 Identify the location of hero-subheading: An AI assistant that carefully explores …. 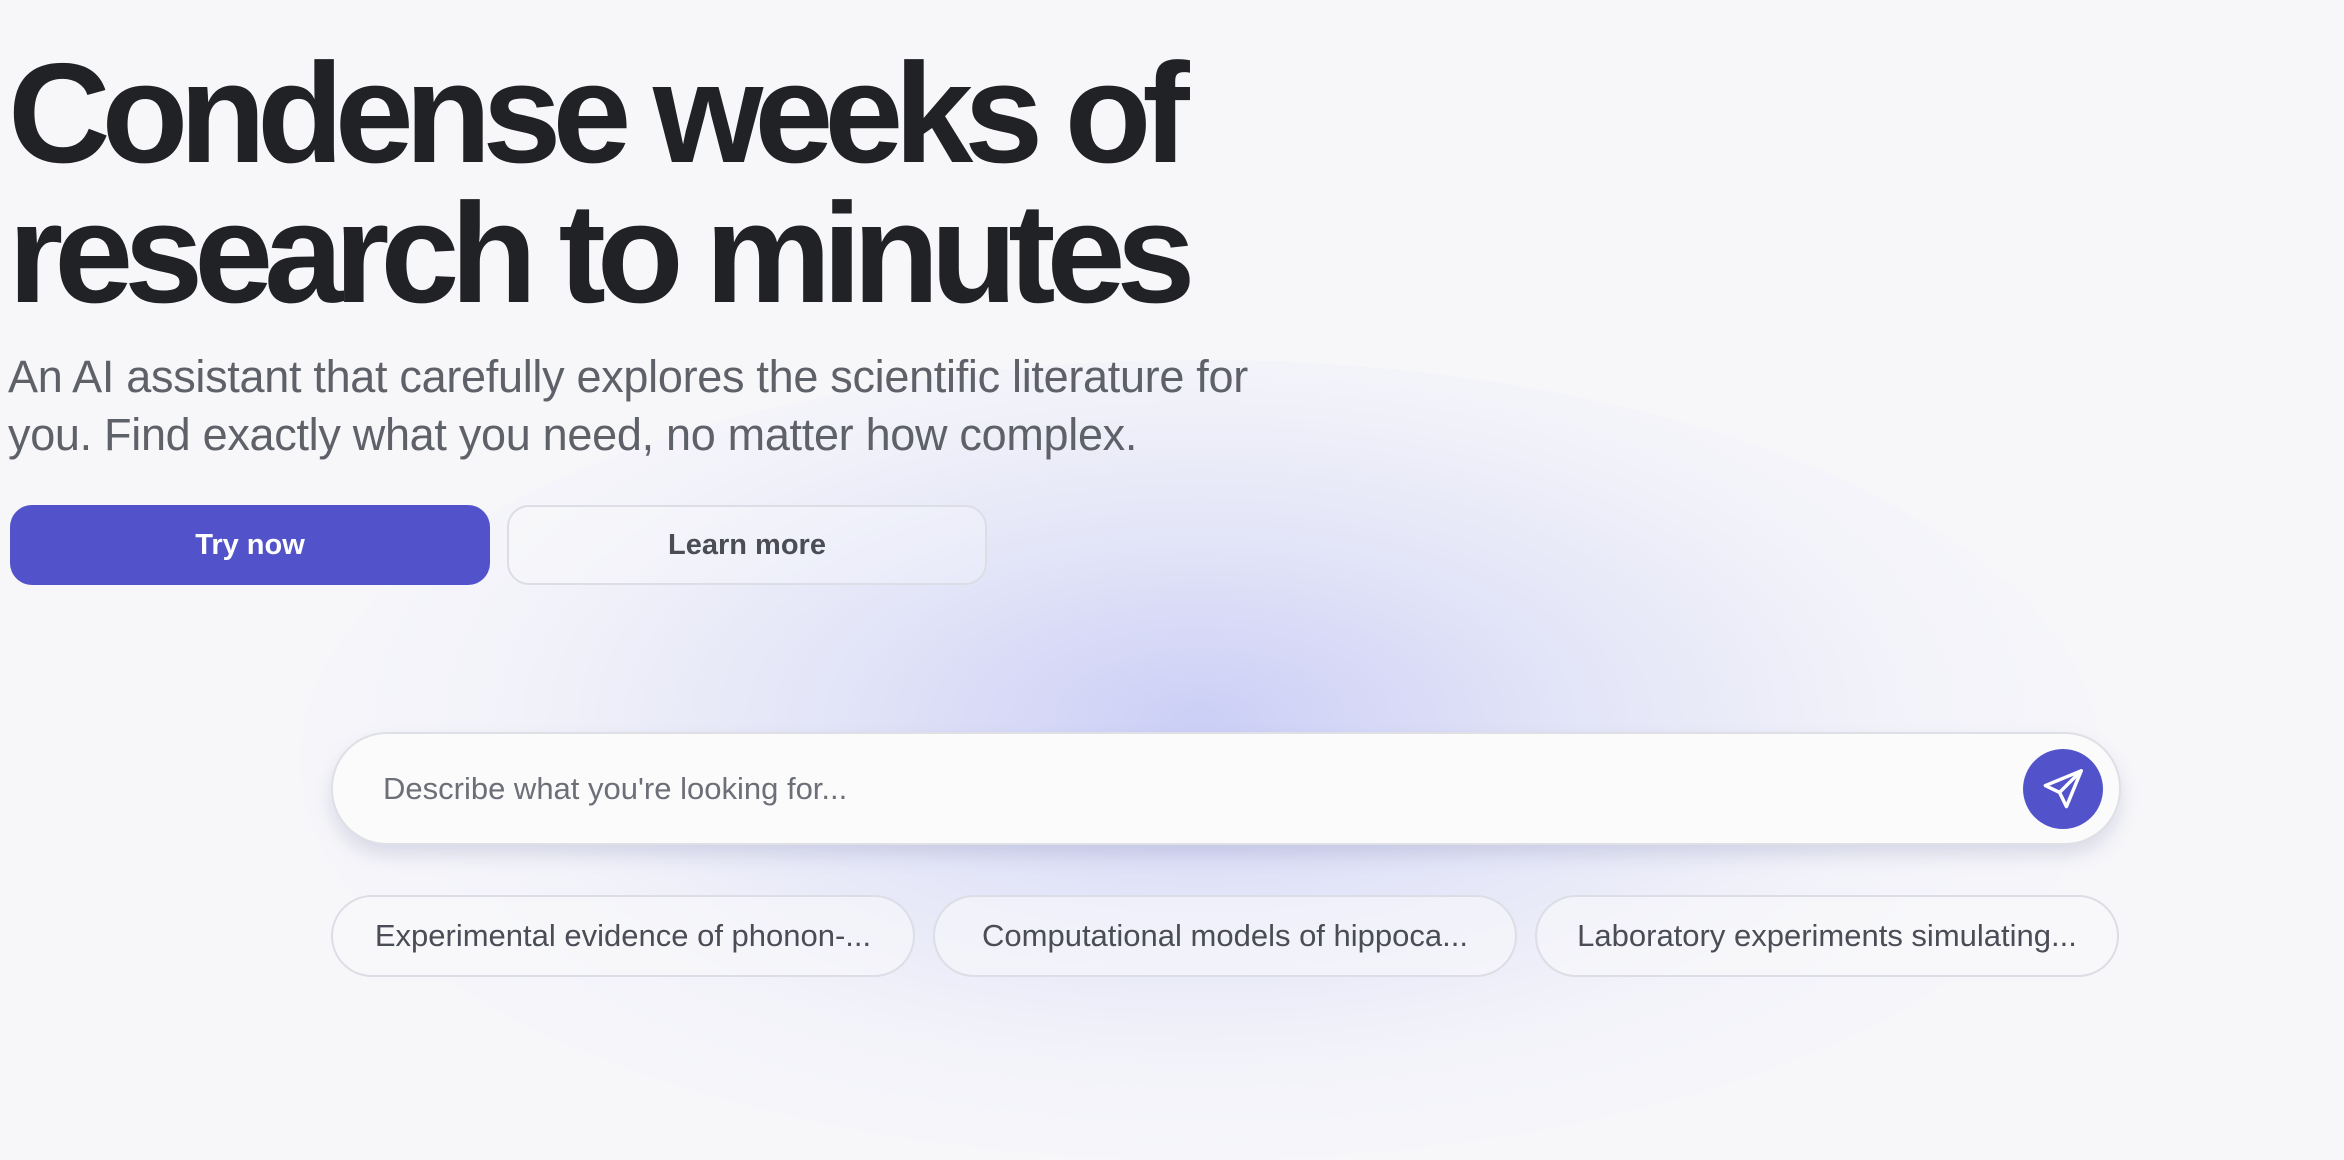
(678, 406).